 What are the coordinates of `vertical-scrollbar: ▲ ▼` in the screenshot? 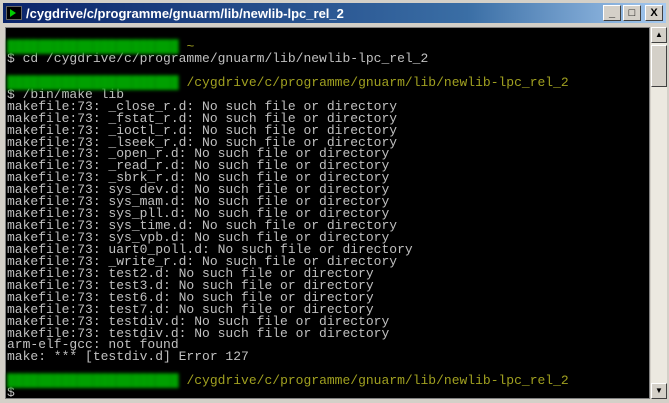 It's located at (659, 213).